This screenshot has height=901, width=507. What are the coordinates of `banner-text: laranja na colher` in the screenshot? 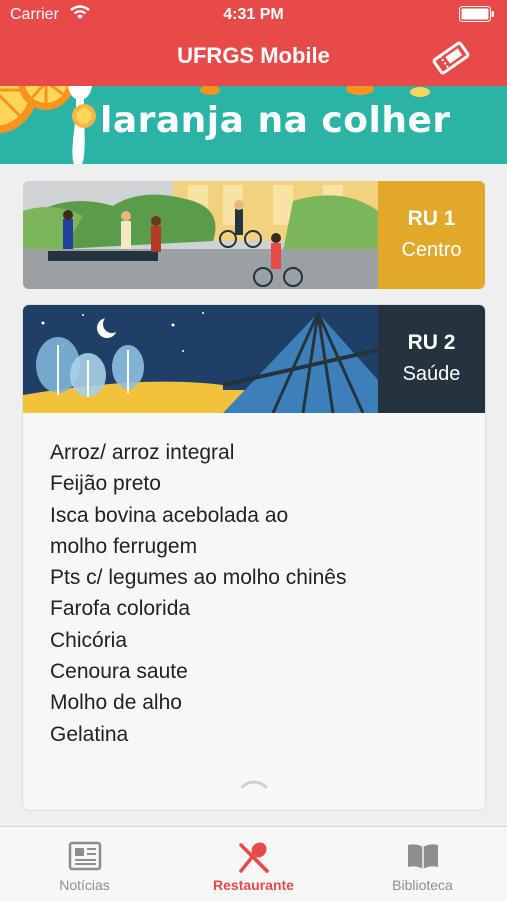 It's located at (275, 120).